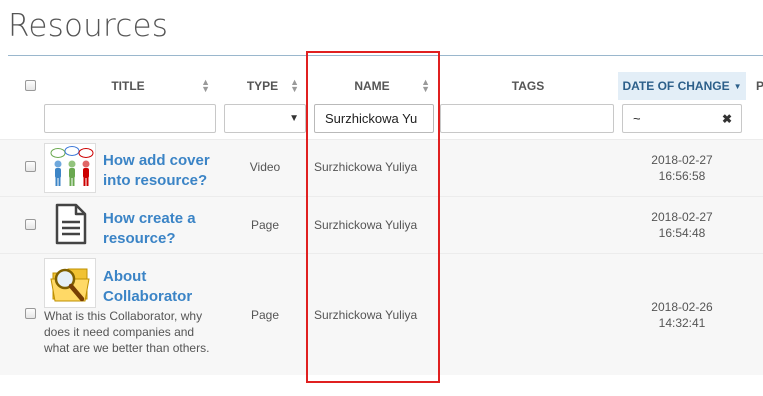 The image size is (763, 396). Describe the element at coordinates (682, 168) in the screenshot. I see `date-cell: 2018-02-27 16:56:58` at that location.